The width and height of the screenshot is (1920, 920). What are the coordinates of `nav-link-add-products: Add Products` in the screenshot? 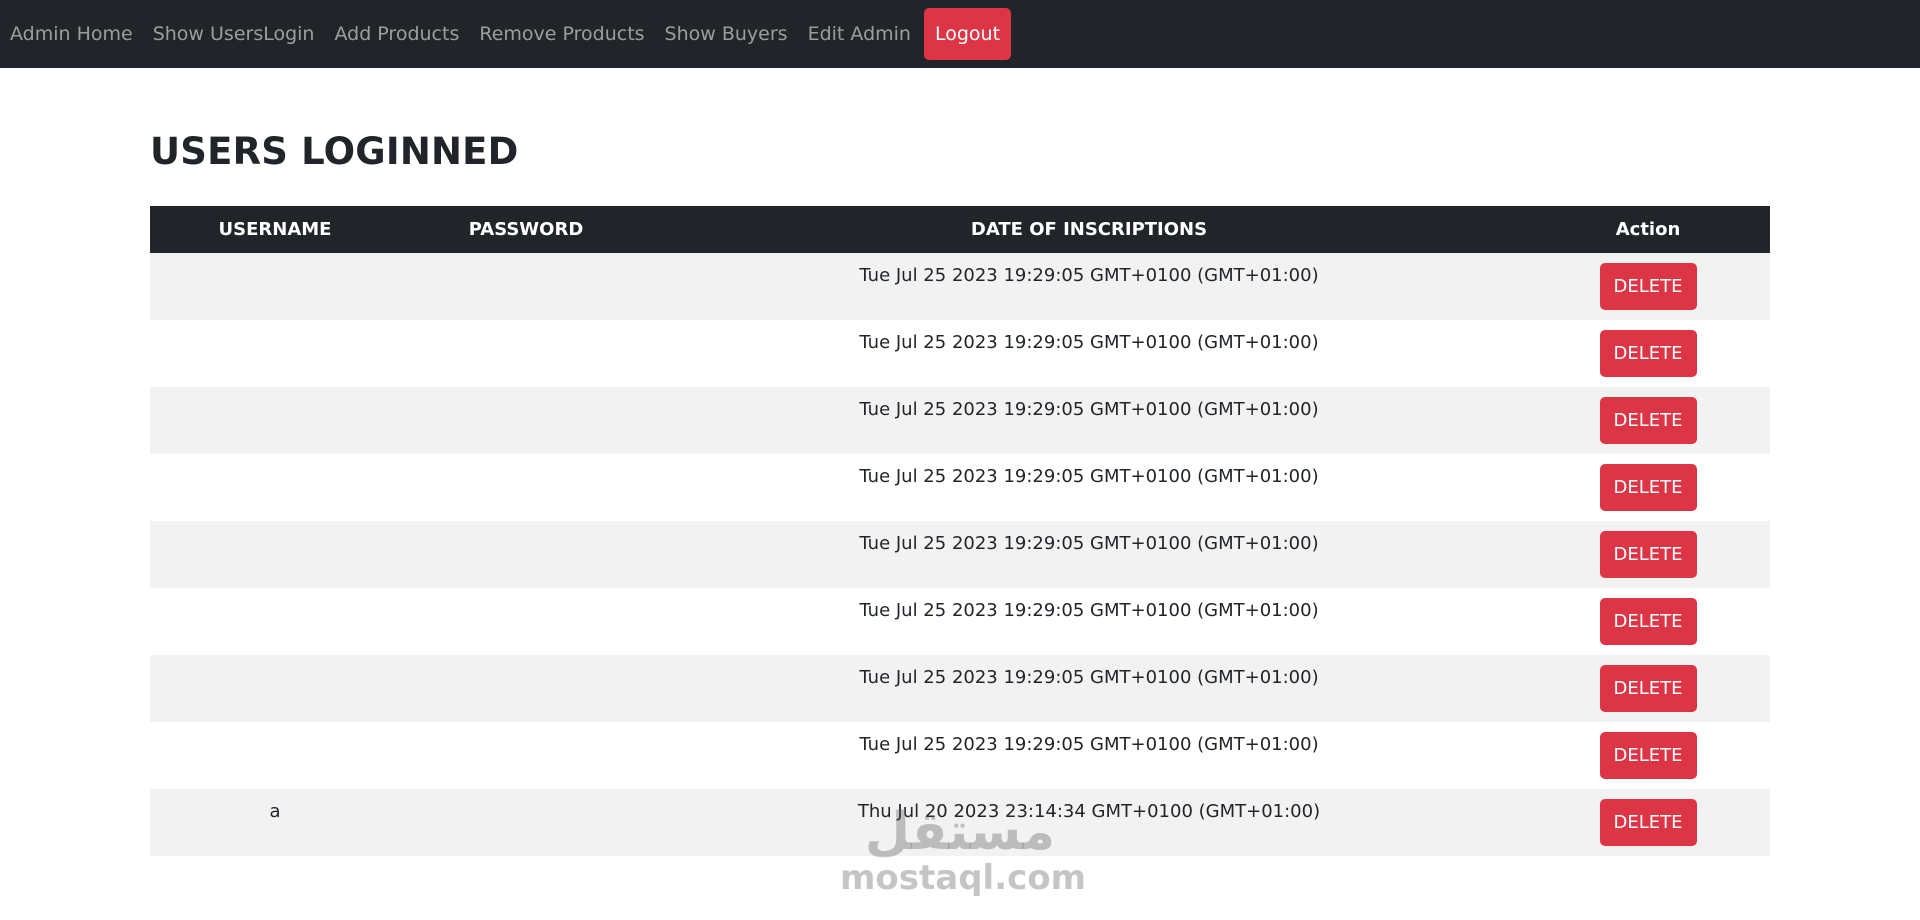 It's located at (396, 34).